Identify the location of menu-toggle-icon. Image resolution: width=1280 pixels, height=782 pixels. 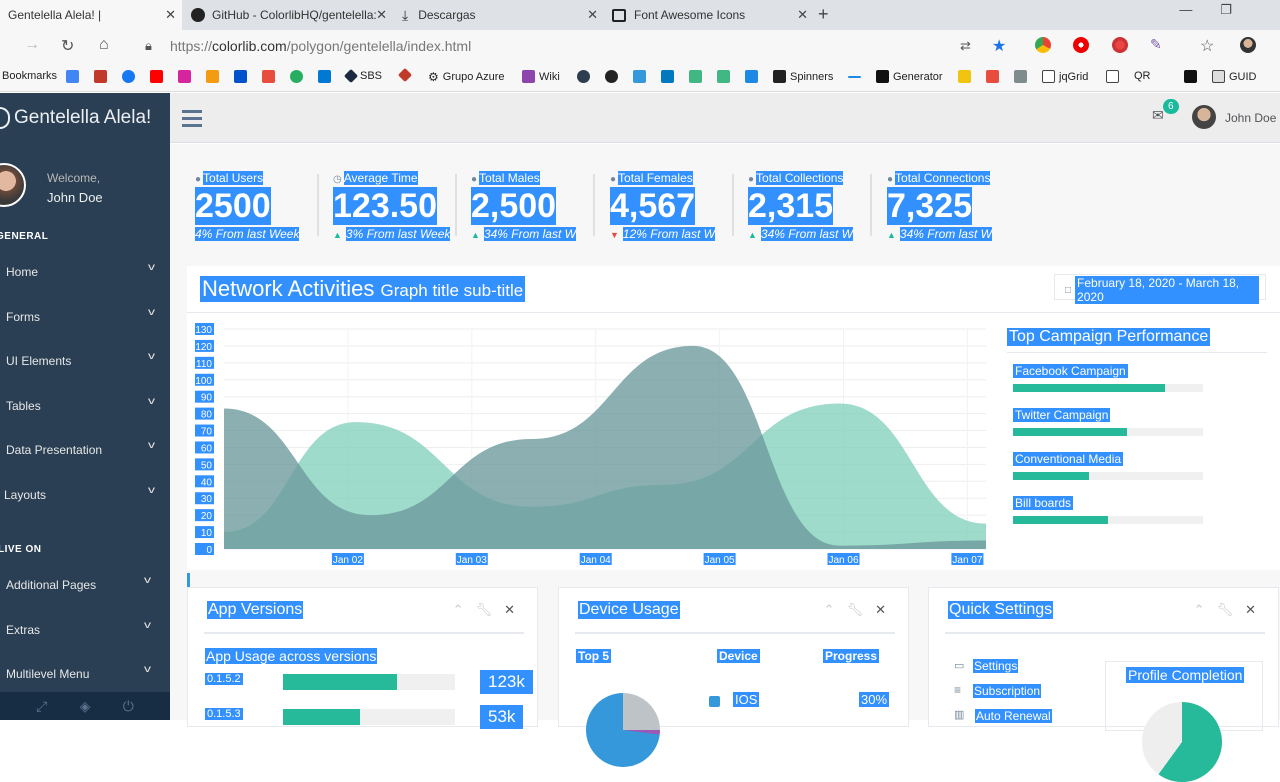
(192, 120).